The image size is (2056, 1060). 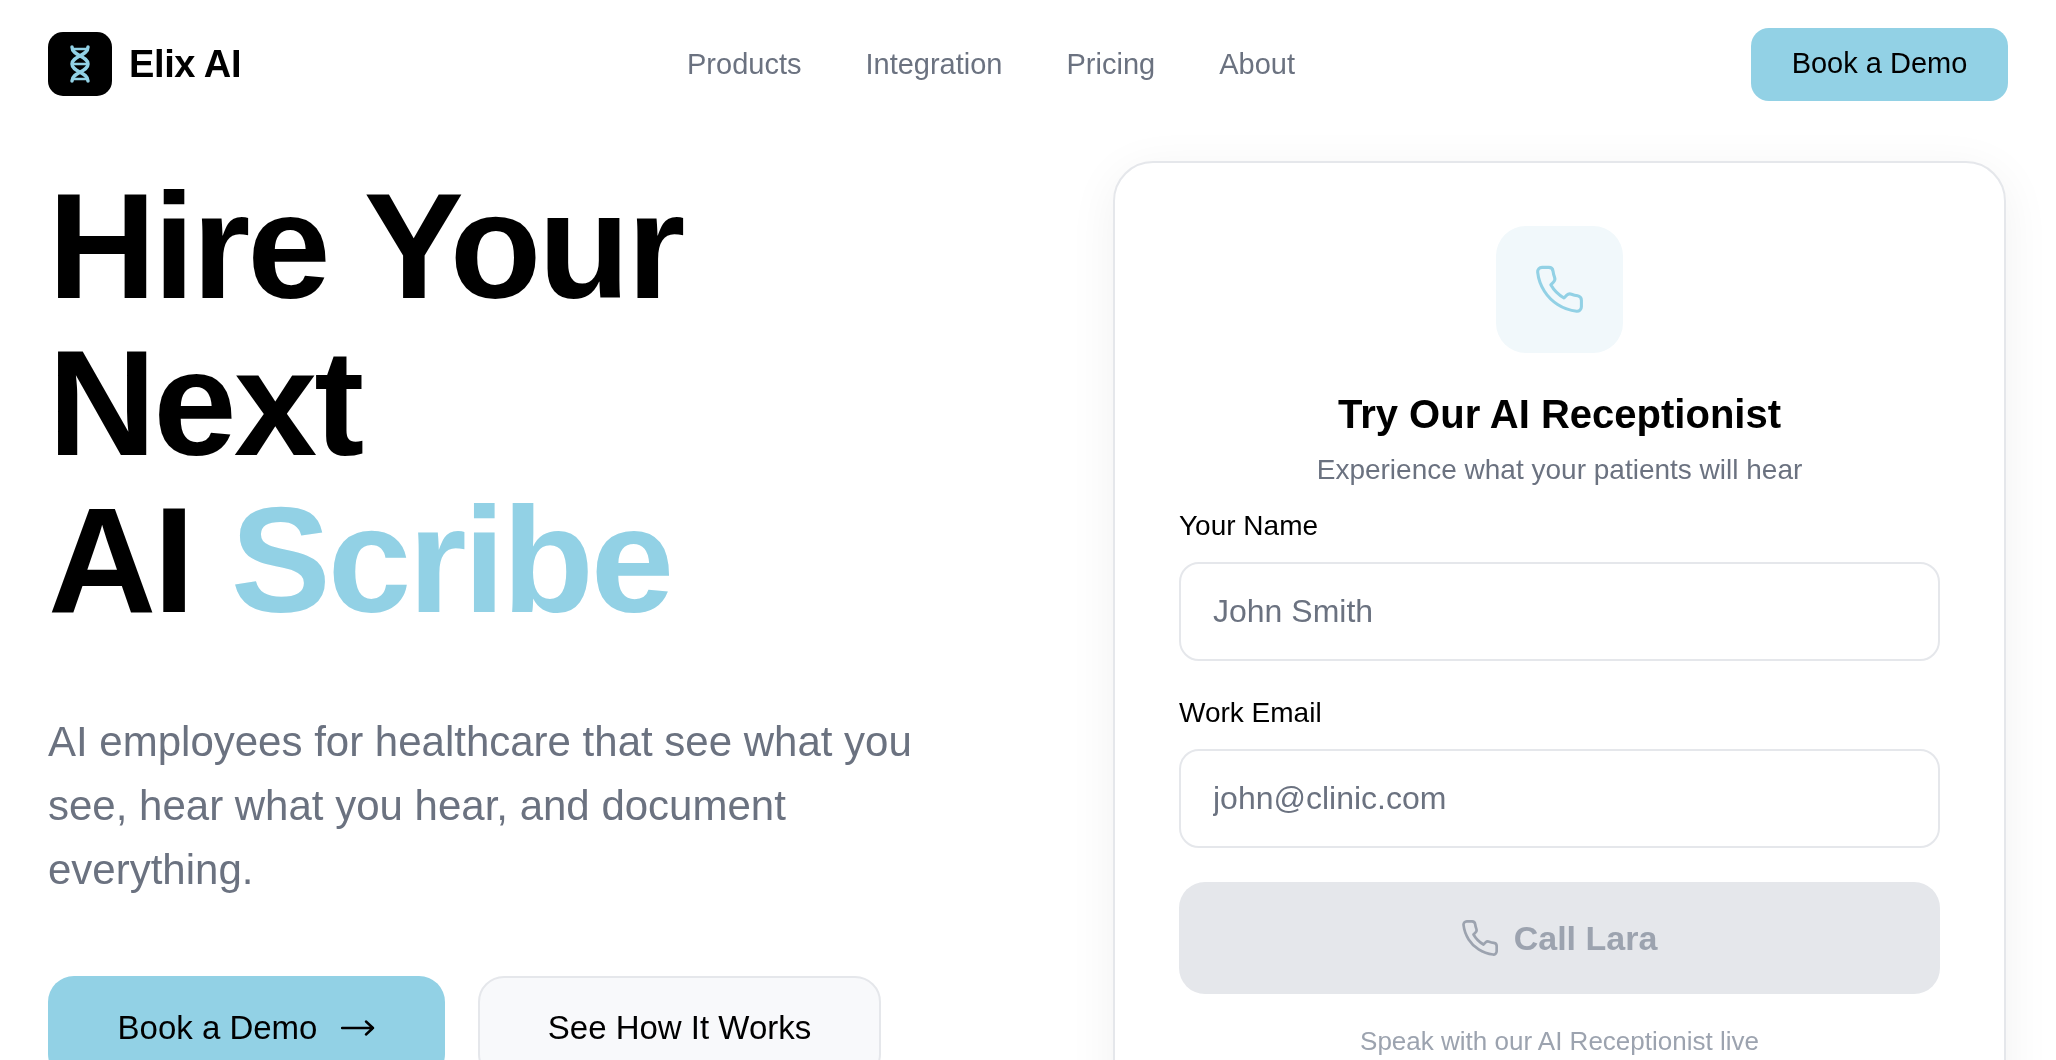 I want to click on input-field: John Smith, so click(x=1559, y=611).